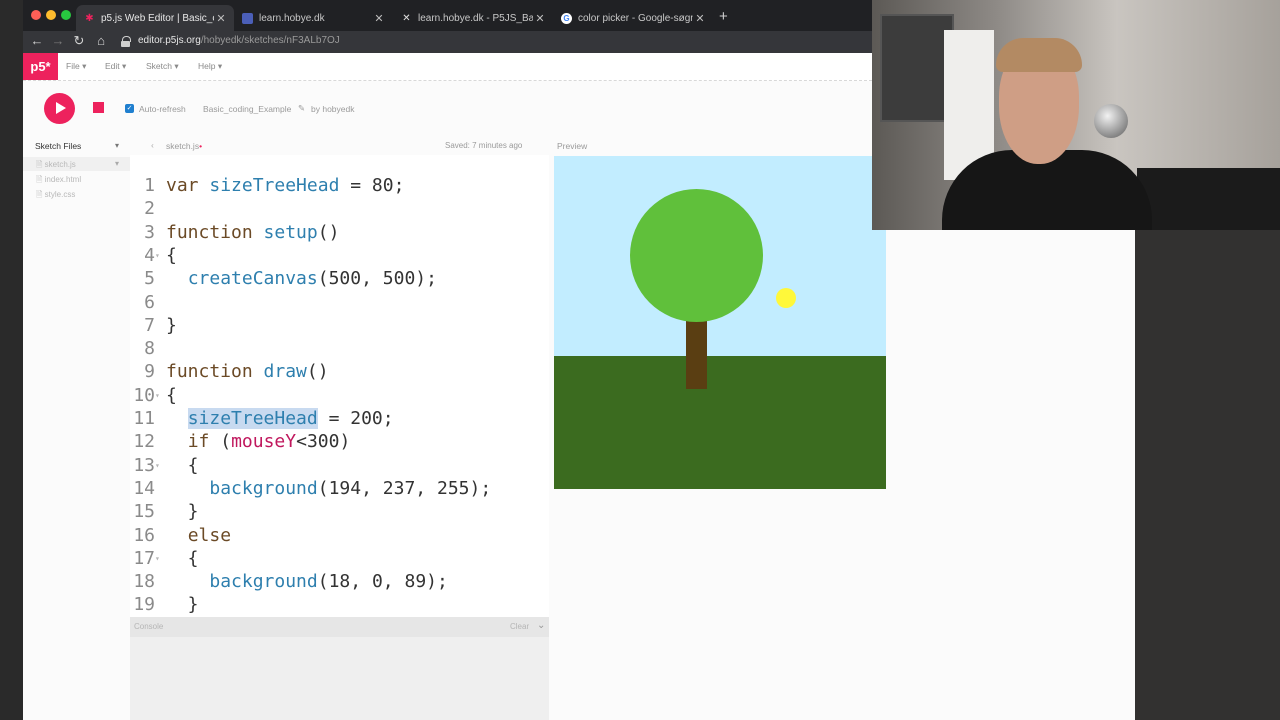 This screenshot has width=1280, height=720. I want to click on menu-edit: Edit ▾, so click(115, 66).